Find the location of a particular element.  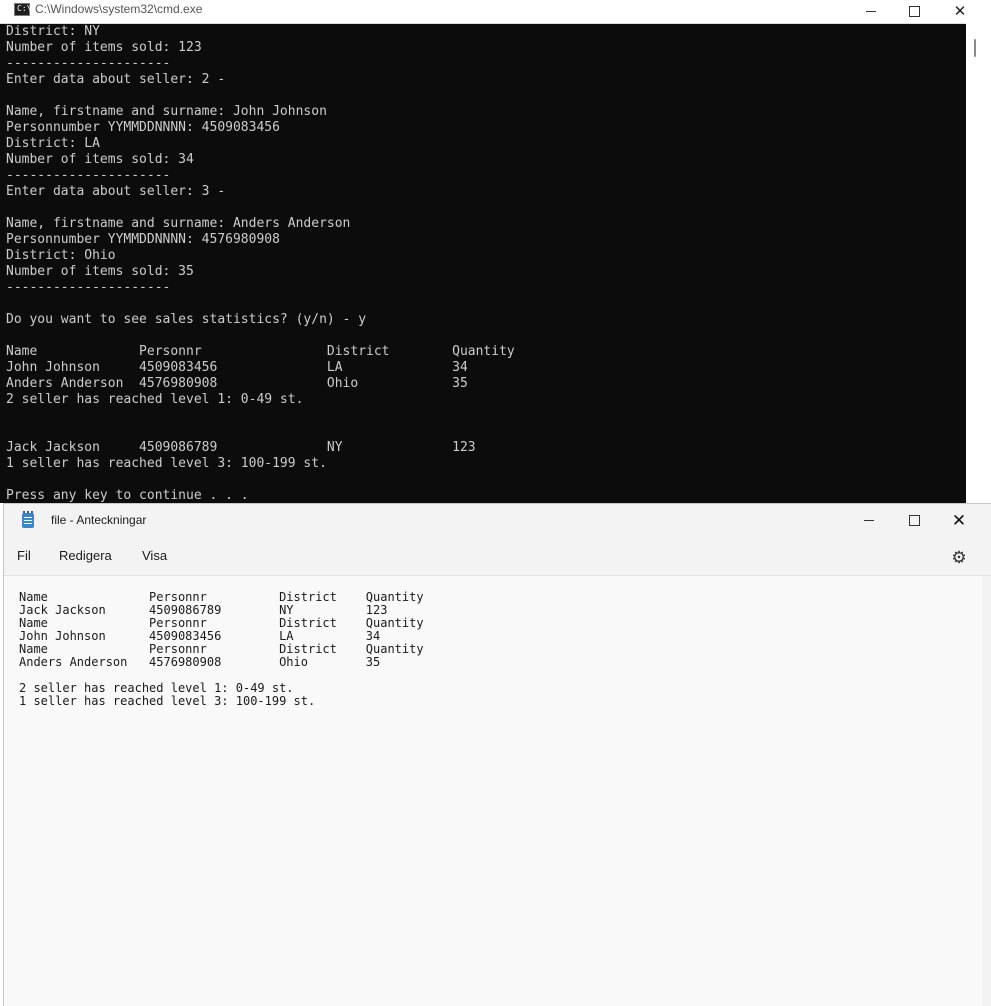

menu-view: Visa is located at coordinates (154, 556).